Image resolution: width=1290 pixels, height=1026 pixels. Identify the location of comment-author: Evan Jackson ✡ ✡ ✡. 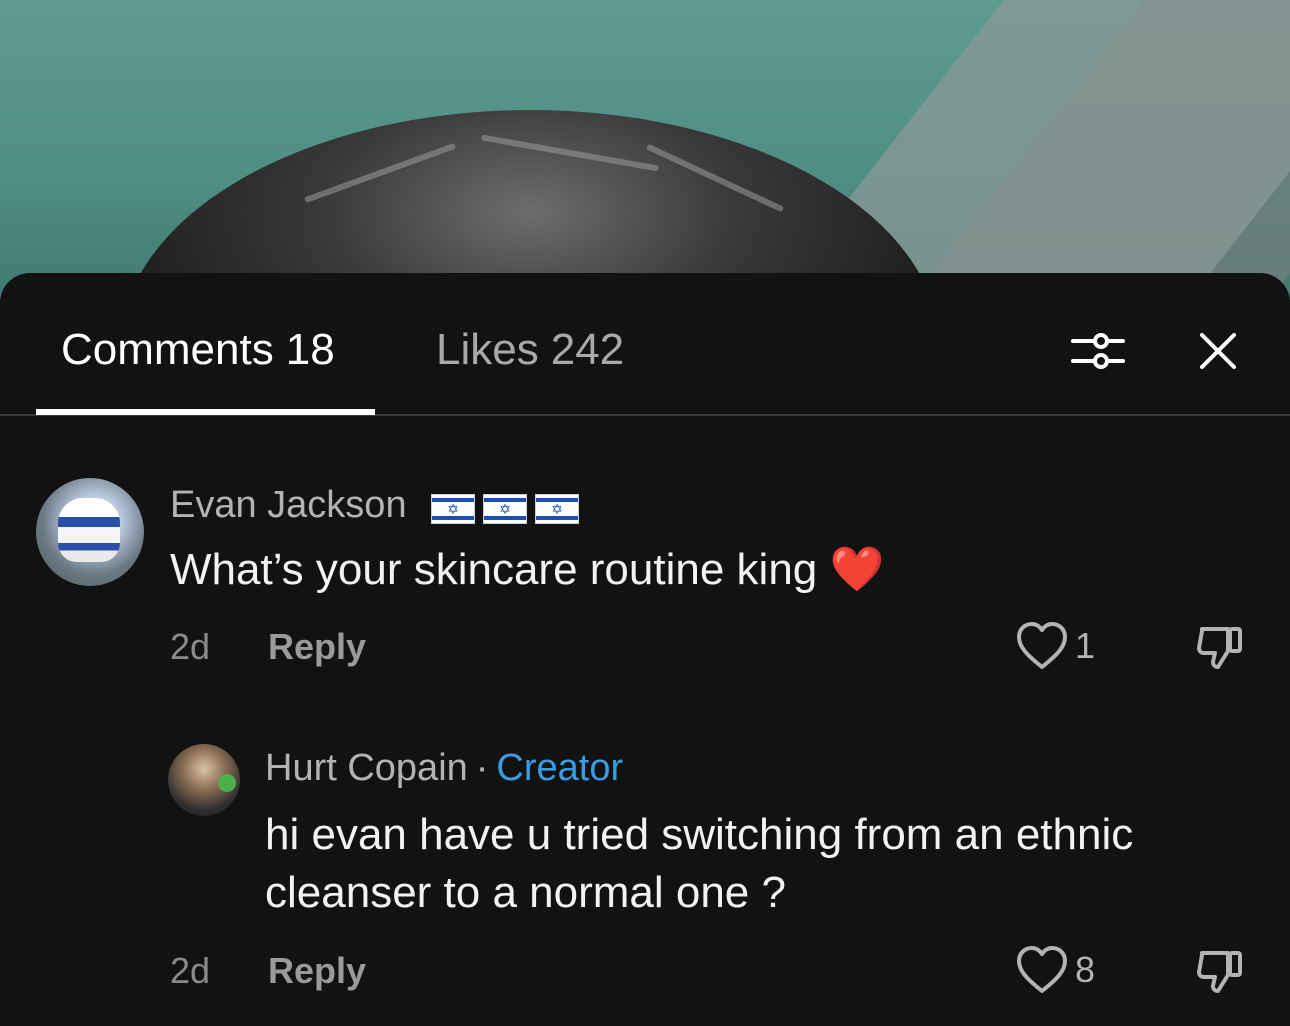
(378, 506).